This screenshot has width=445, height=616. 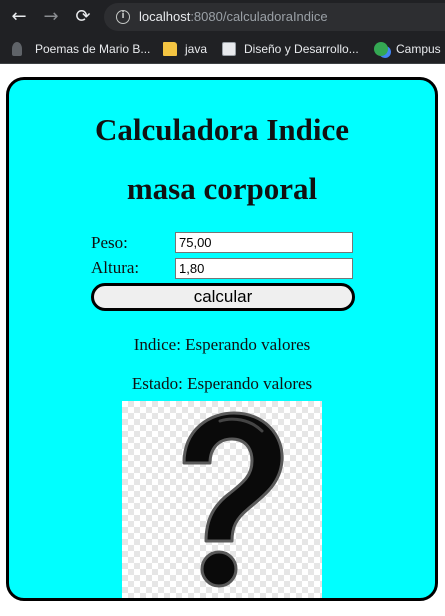 What do you see at coordinates (51, 17) in the screenshot?
I see `forward-arrow-icon: →` at bounding box center [51, 17].